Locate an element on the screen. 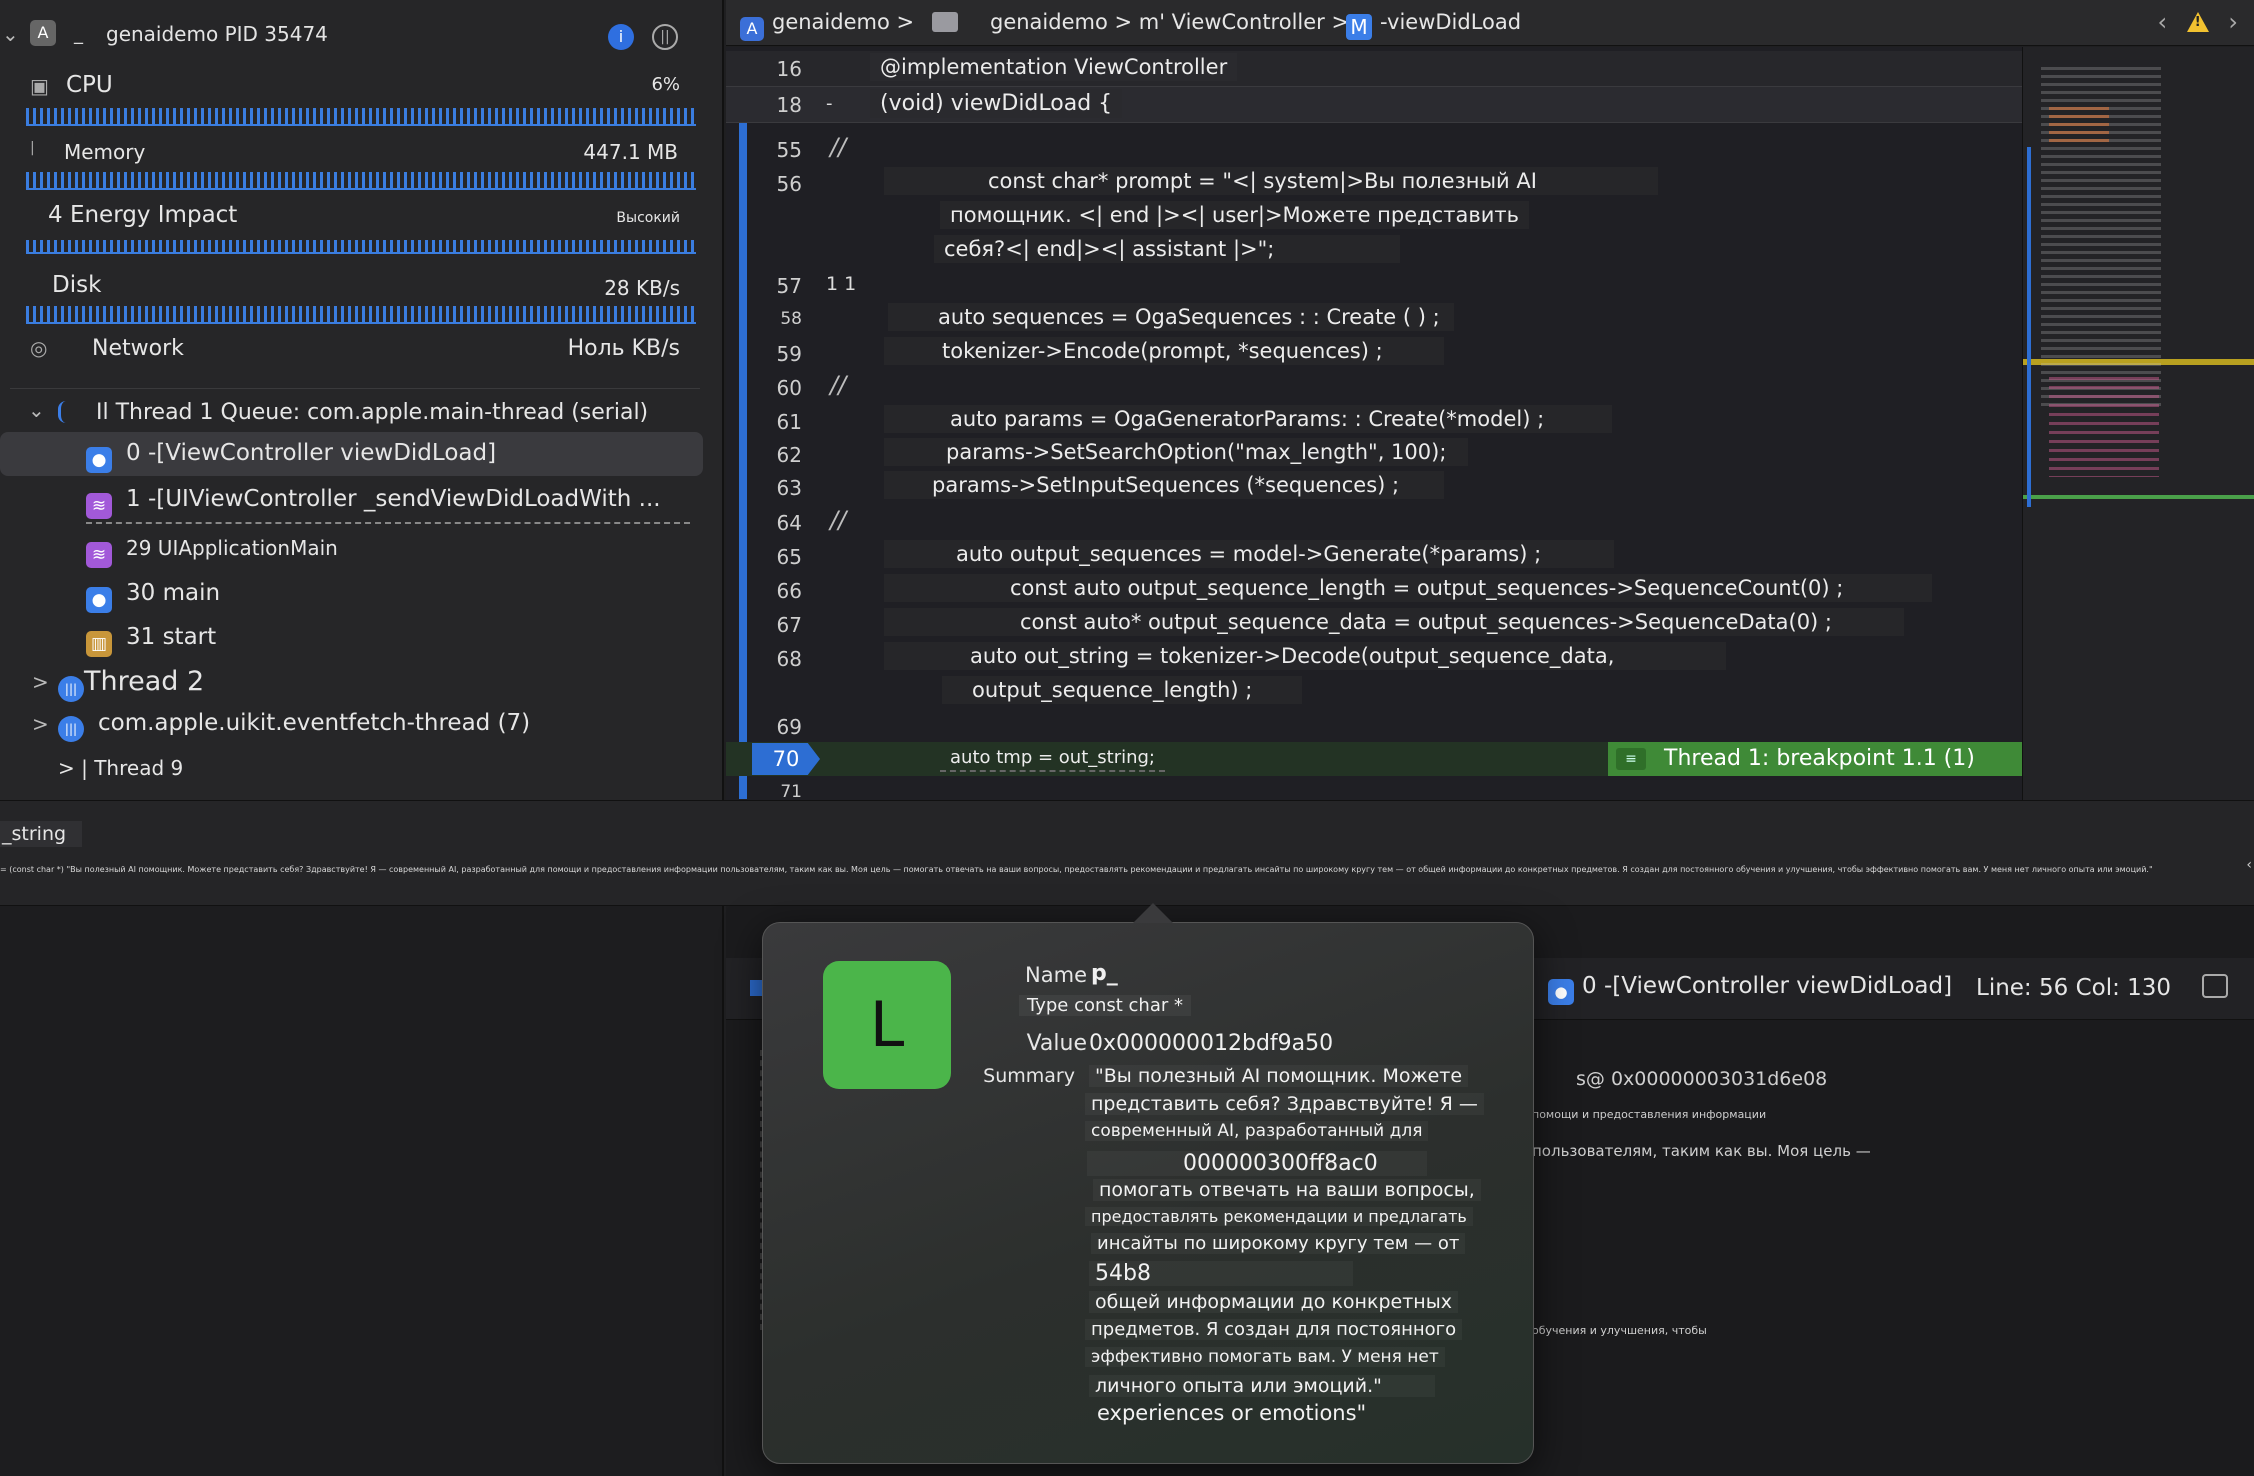 The width and height of the screenshot is (2254, 1476). summary-line: эффективно помогать вам. У меня нет is located at coordinates (1265, 1357).